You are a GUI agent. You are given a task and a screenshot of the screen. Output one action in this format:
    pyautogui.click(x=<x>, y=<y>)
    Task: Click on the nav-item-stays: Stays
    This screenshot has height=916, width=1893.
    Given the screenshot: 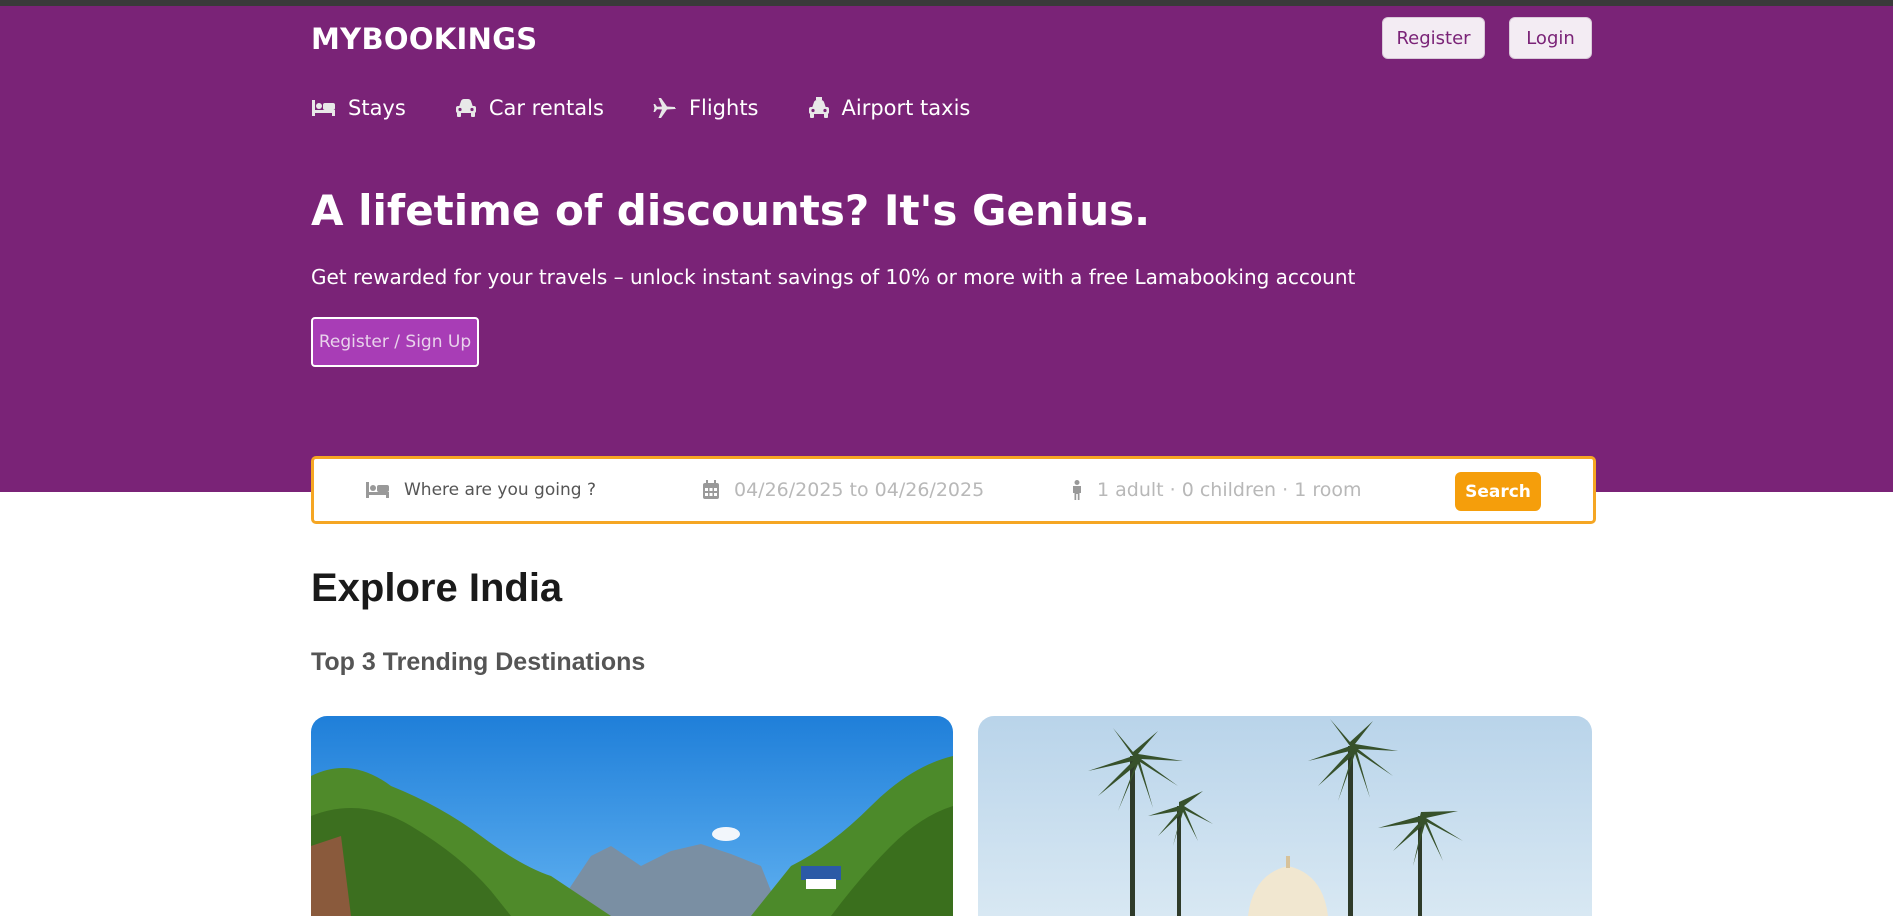 What is the action you would take?
    pyautogui.click(x=358, y=108)
    